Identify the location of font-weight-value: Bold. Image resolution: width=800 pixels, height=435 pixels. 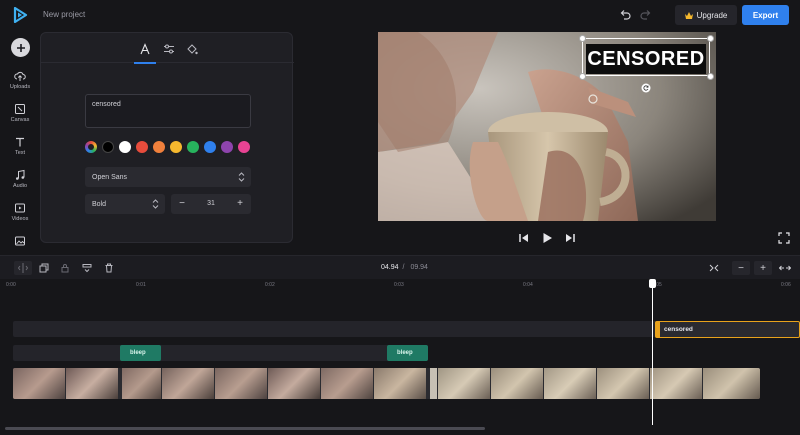
(99, 204).